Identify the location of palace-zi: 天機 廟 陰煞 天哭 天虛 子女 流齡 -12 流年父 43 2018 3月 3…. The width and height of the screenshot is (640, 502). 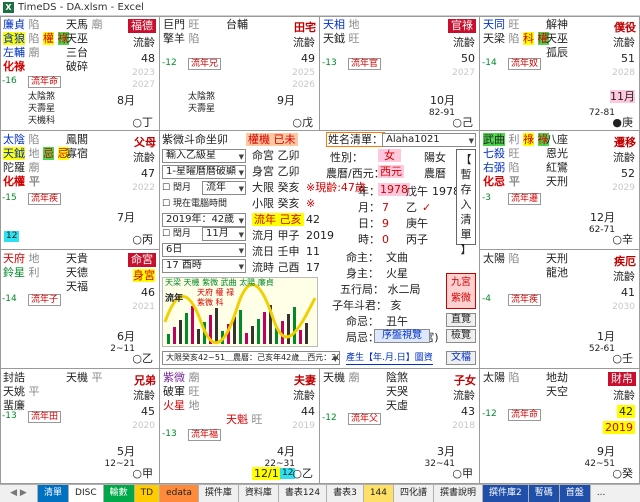
(400, 426).